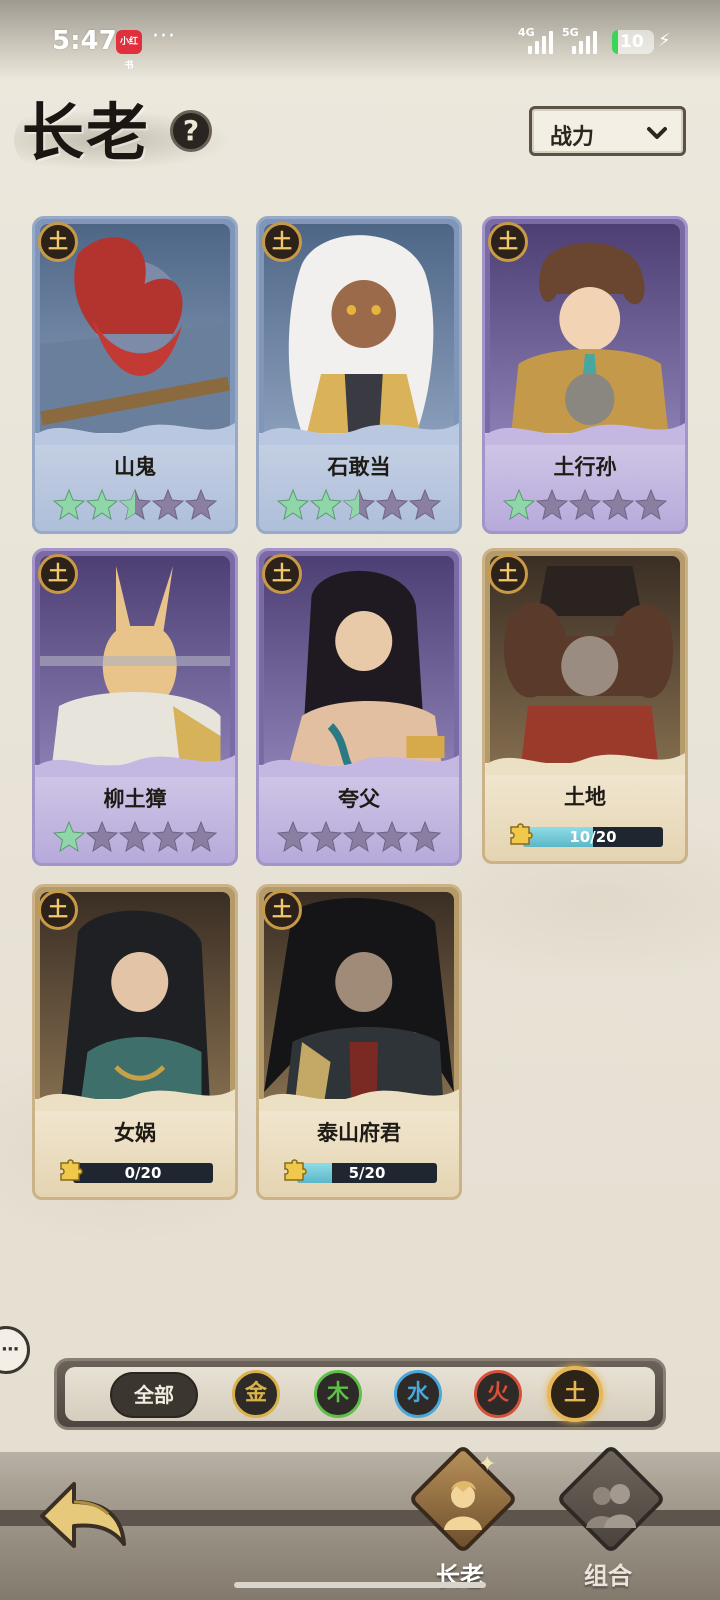 The image size is (720, 1600). I want to click on character-name: 女娲, so click(135, 1133).